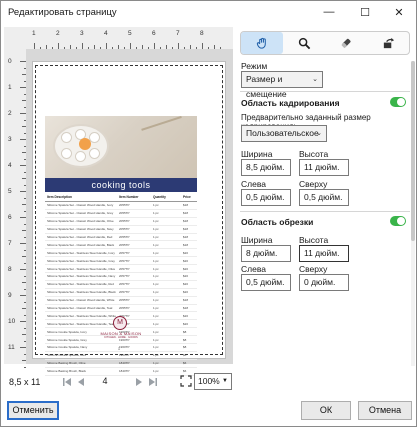 The height and width of the screenshot is (427, 417). I want to click on rotate-icon, so click(388, 42).